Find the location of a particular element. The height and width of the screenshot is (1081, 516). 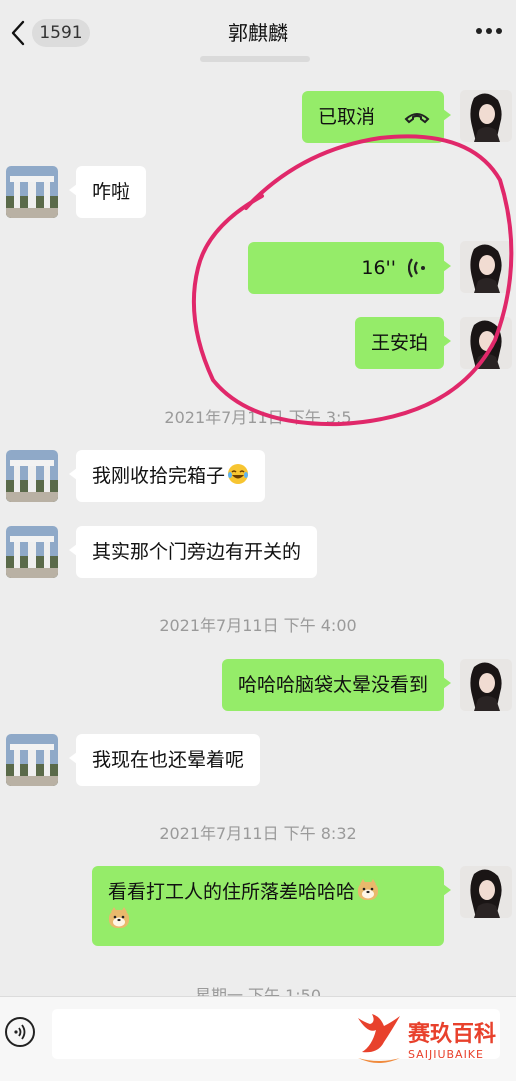

message-bubble: 咋啦 is located at coordinates (107, 192).